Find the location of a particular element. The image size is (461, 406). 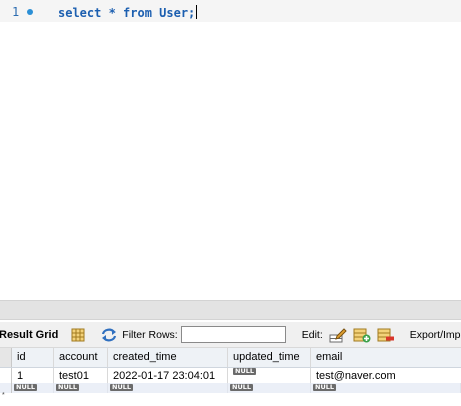

new-cell-created-time: NULL is located at coordinates (168, 388).